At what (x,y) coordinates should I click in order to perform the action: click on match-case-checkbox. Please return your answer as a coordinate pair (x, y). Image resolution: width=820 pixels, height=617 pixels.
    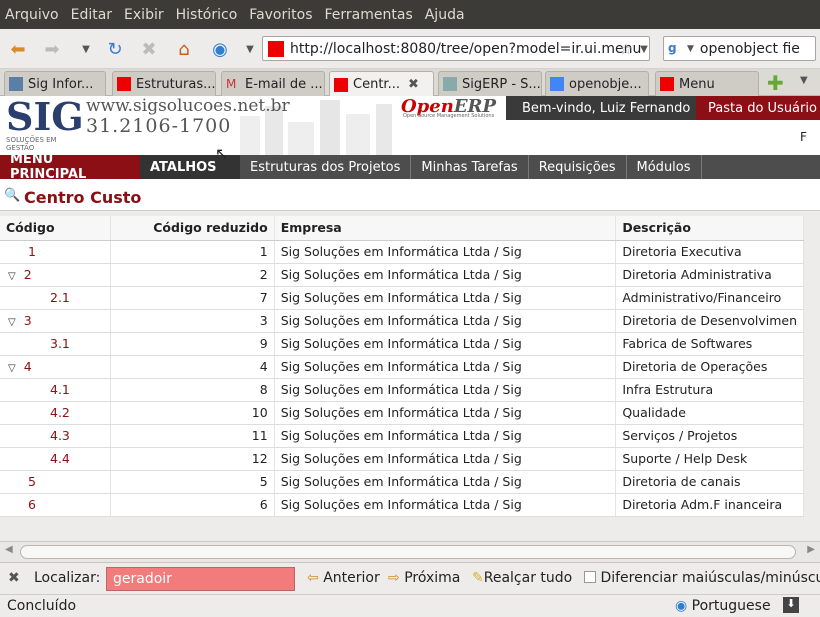
    Looking at the image, I should click on (590, 577).